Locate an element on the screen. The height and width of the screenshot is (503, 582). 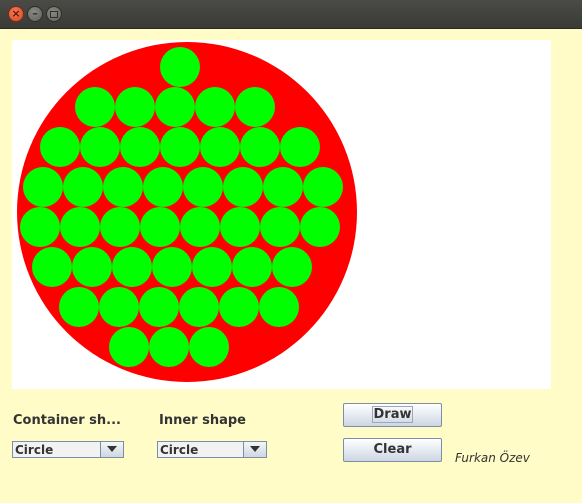
clear-button: Clear is located at coordinates (392, 450).